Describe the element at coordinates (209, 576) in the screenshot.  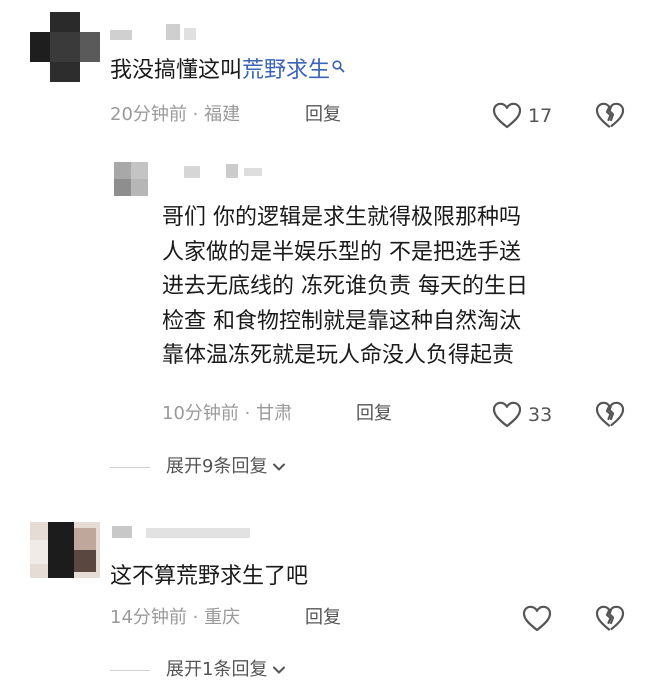
I see `comment-text: 这不算荒野求生了吧` at that location.